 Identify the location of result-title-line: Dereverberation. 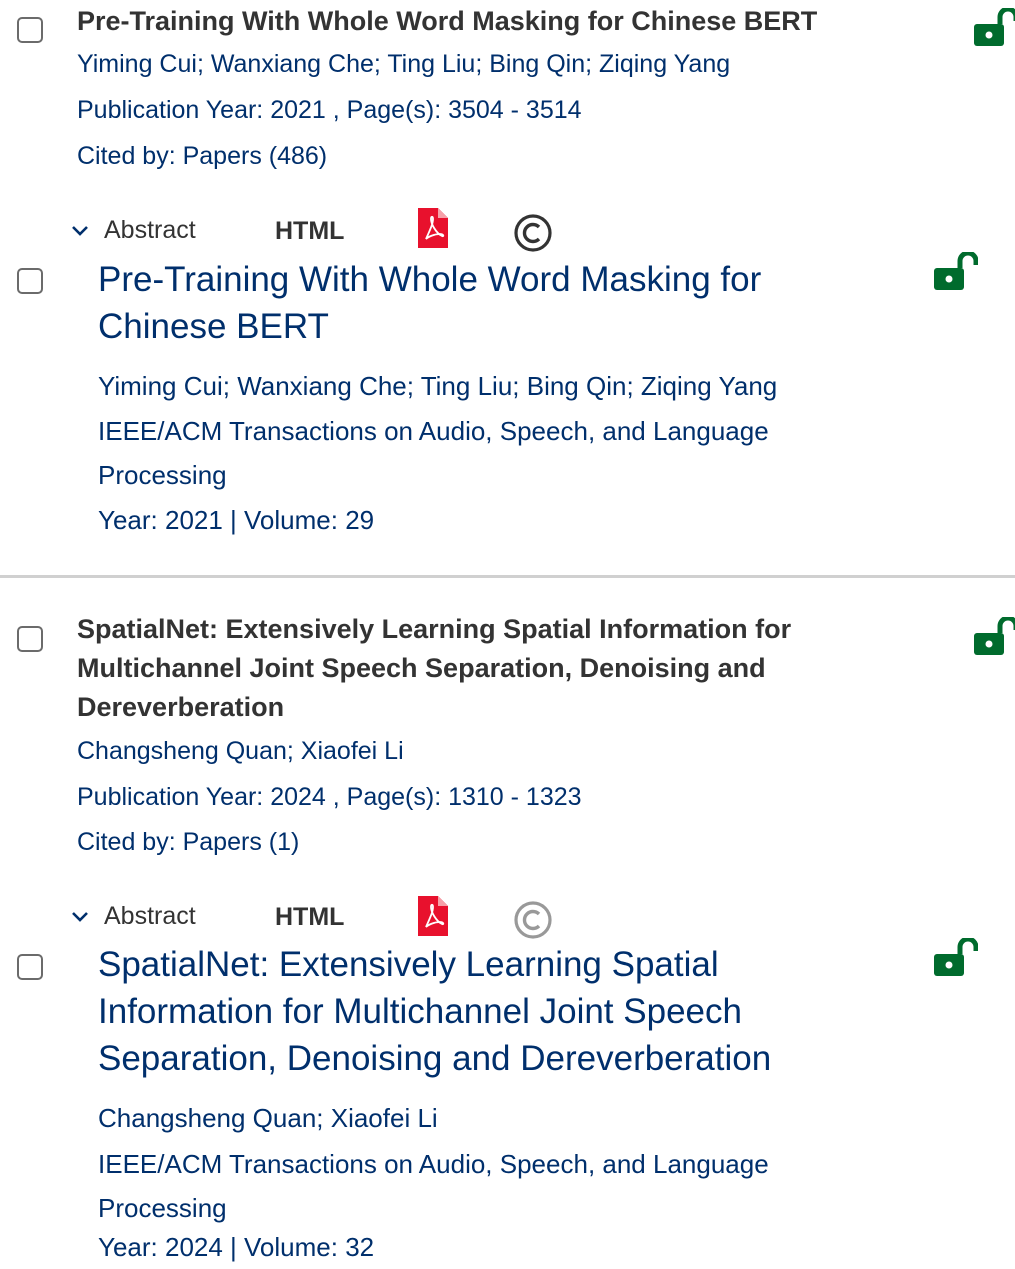
(180, 707).